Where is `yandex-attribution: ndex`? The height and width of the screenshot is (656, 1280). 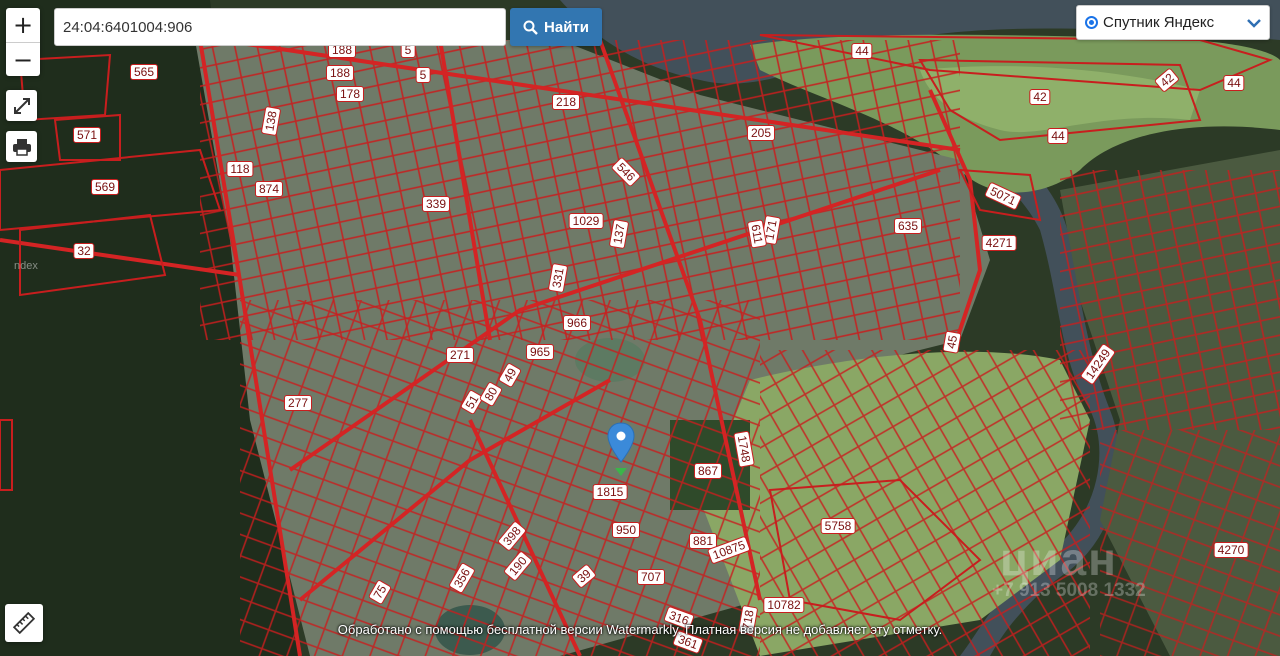 yandex-attribution: ndex is located at coordinates (26, 266).